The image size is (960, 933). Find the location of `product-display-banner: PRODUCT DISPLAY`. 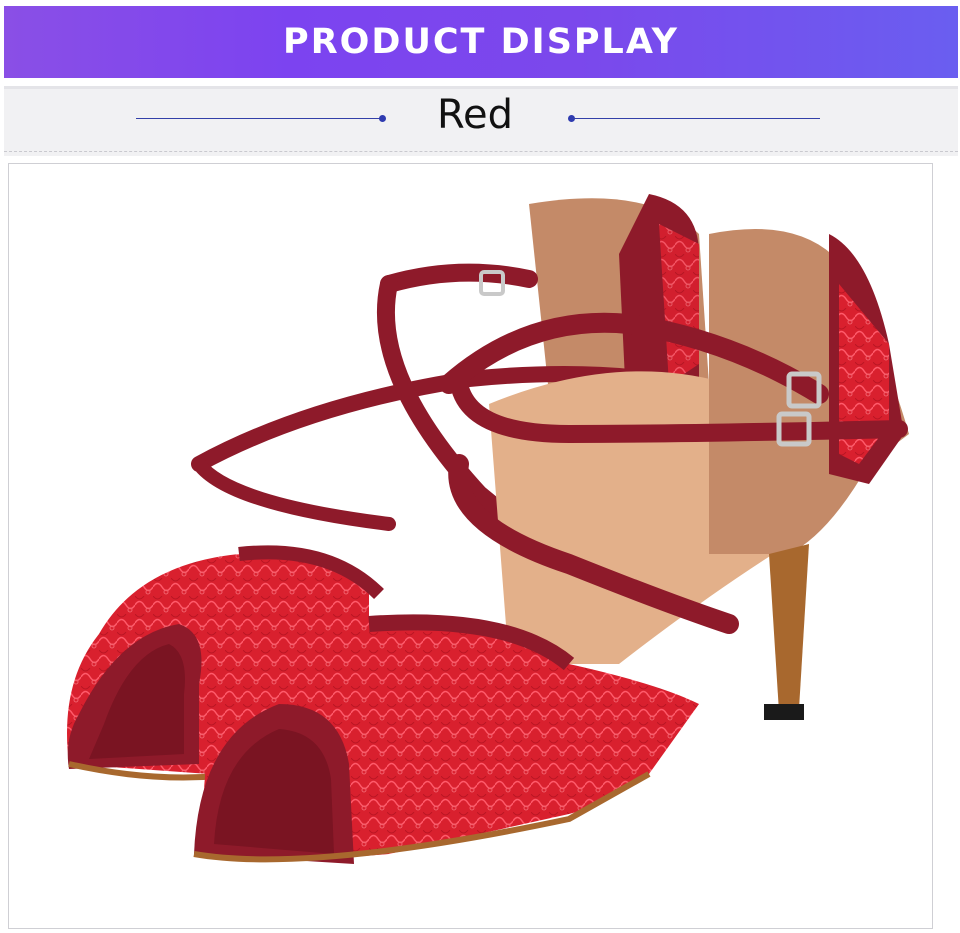

product-display-banner: PRODUCT DISPLAY is located at coordinates (481, 42).